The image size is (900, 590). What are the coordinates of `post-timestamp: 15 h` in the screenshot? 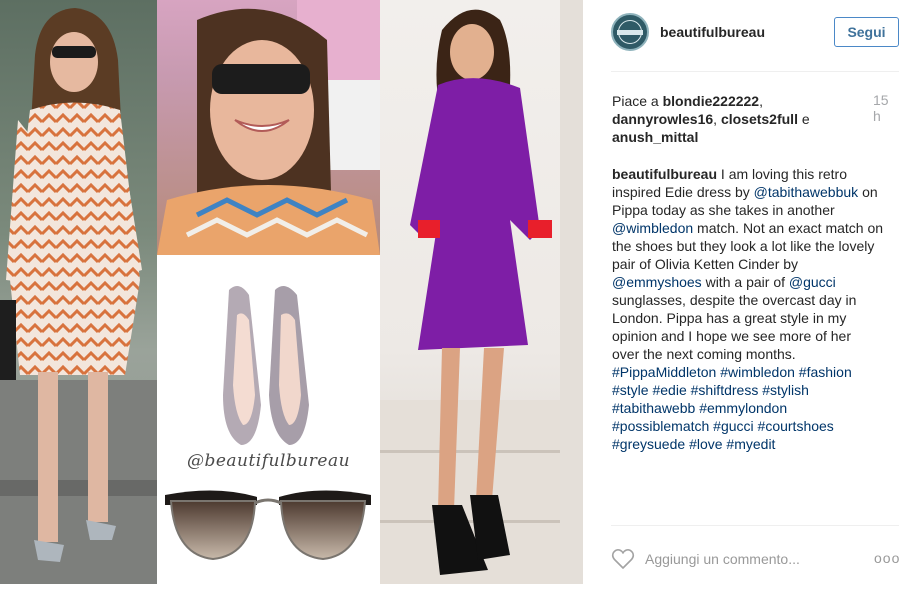 It's located at (886, 108).